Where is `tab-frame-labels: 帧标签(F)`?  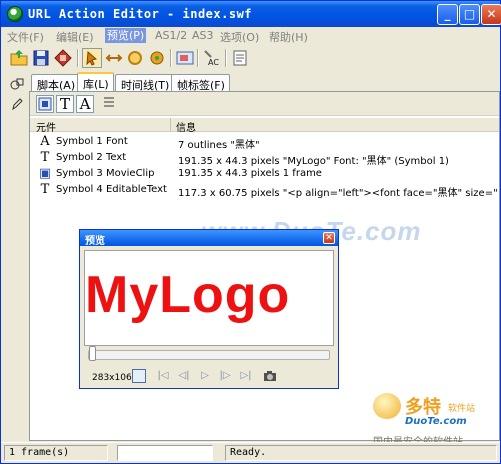 tab-frame-labels: 帧标签(F) is located at coordinates (200, 83).